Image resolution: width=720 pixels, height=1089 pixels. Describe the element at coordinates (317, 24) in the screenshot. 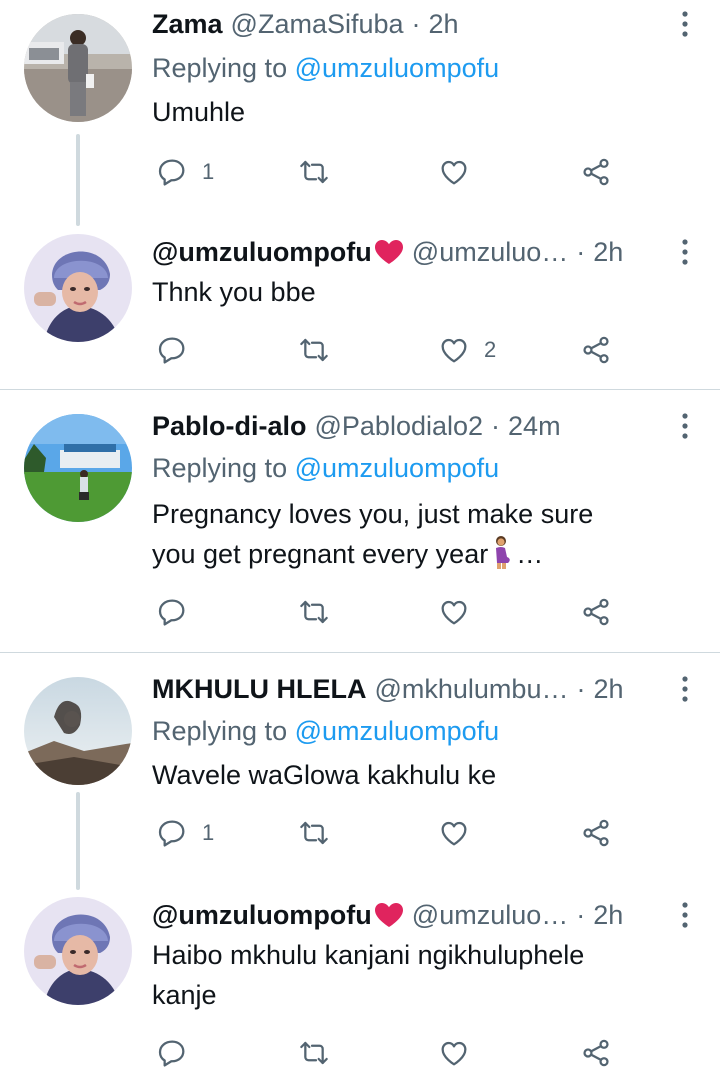

I see `user-handle: @ZamaSifuba` at that location.